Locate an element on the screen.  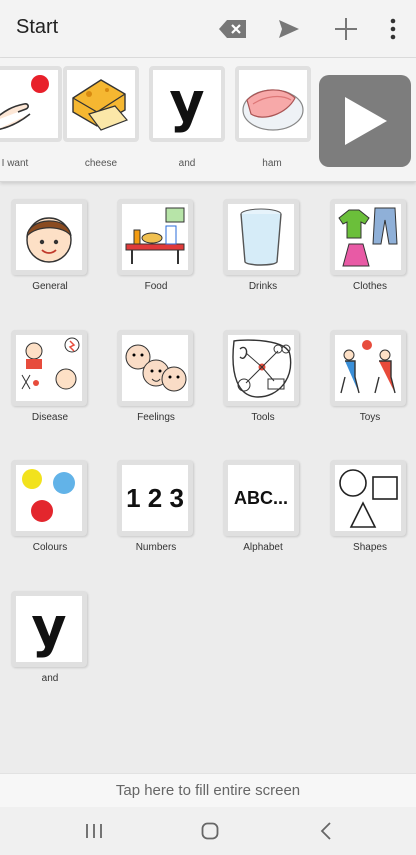
home-icon is located at coordinates (210, 831).